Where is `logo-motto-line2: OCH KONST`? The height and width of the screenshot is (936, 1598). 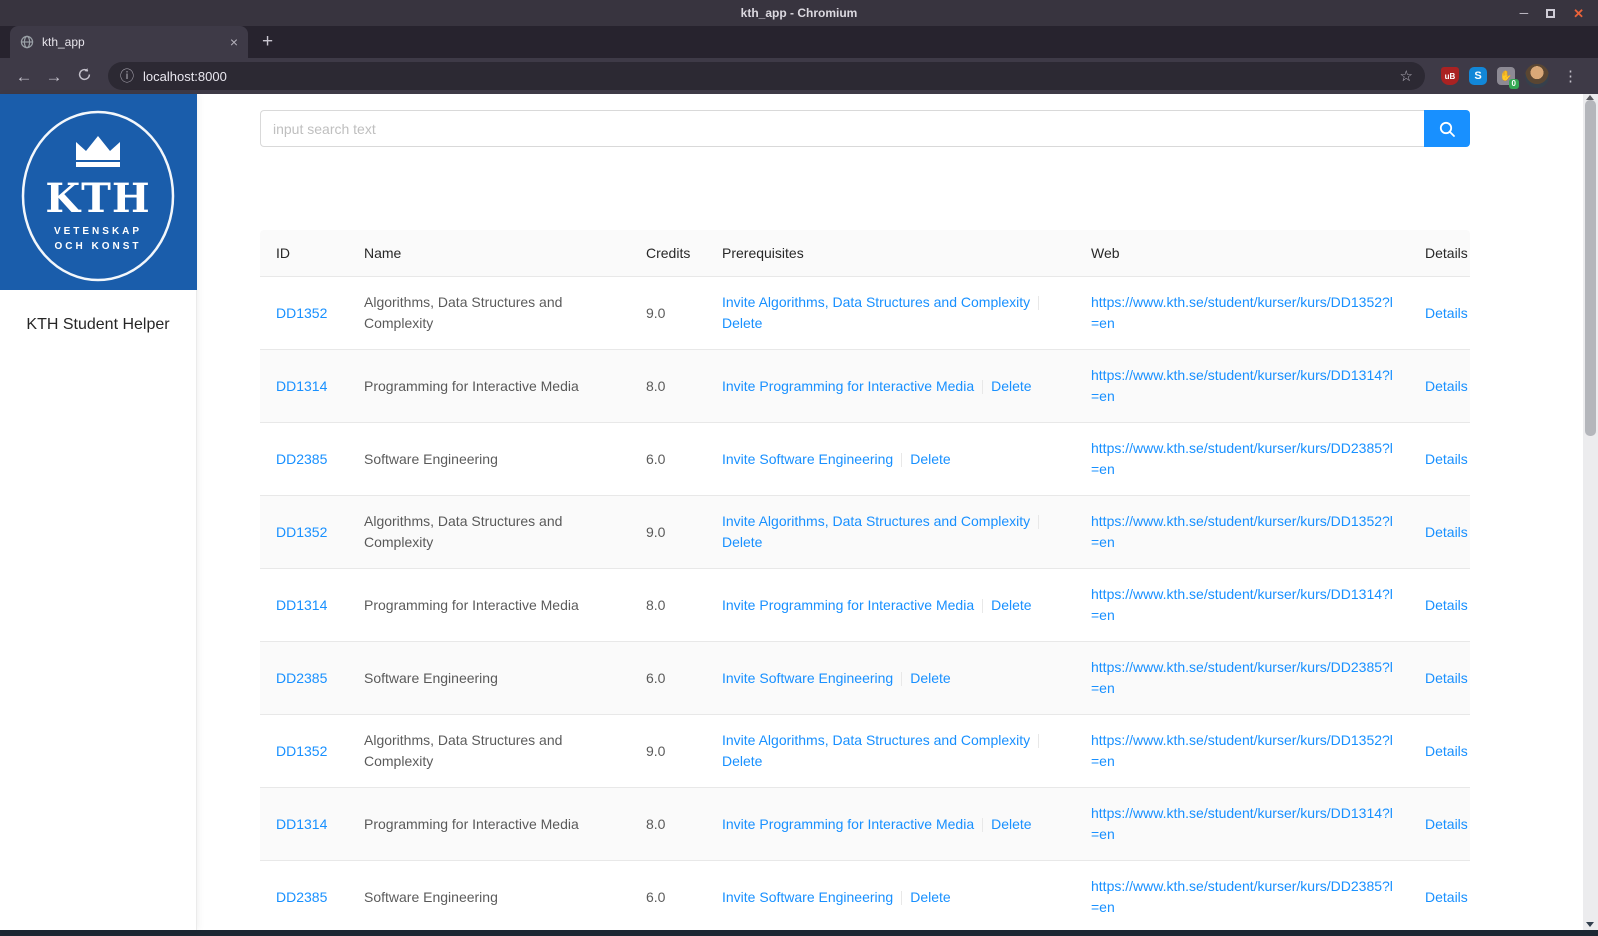
logo-motto-line2: OCH KONST is located at coordinates (98, 246).